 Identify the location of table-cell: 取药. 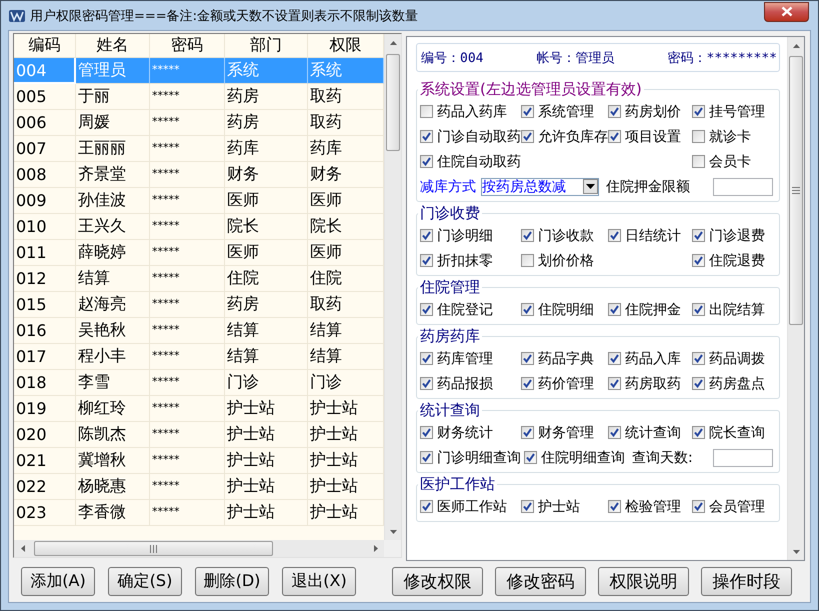
(326, 304).